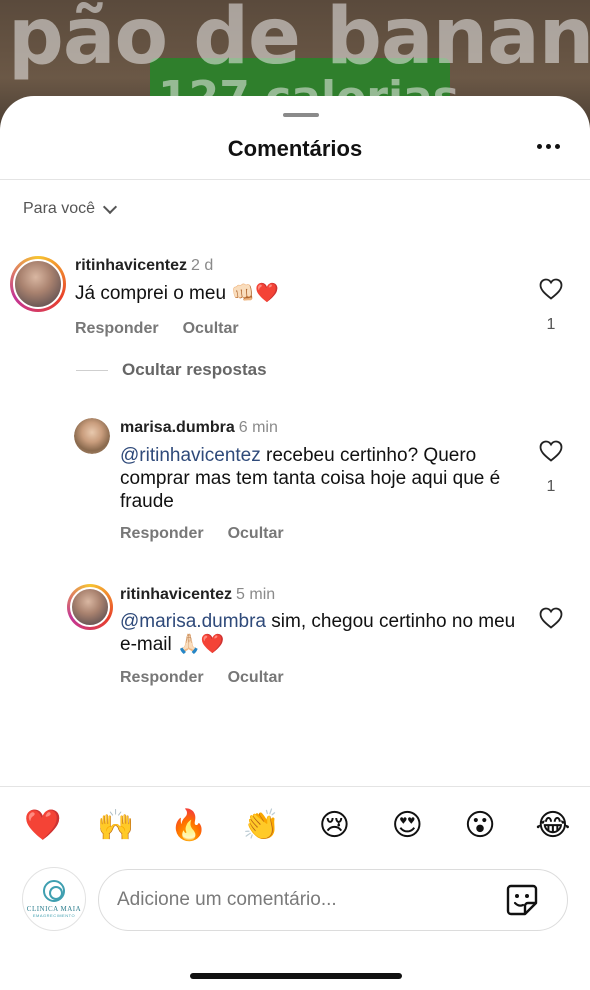  I want to click on mention-link: @ritinhavicentez, so click(190, 455).